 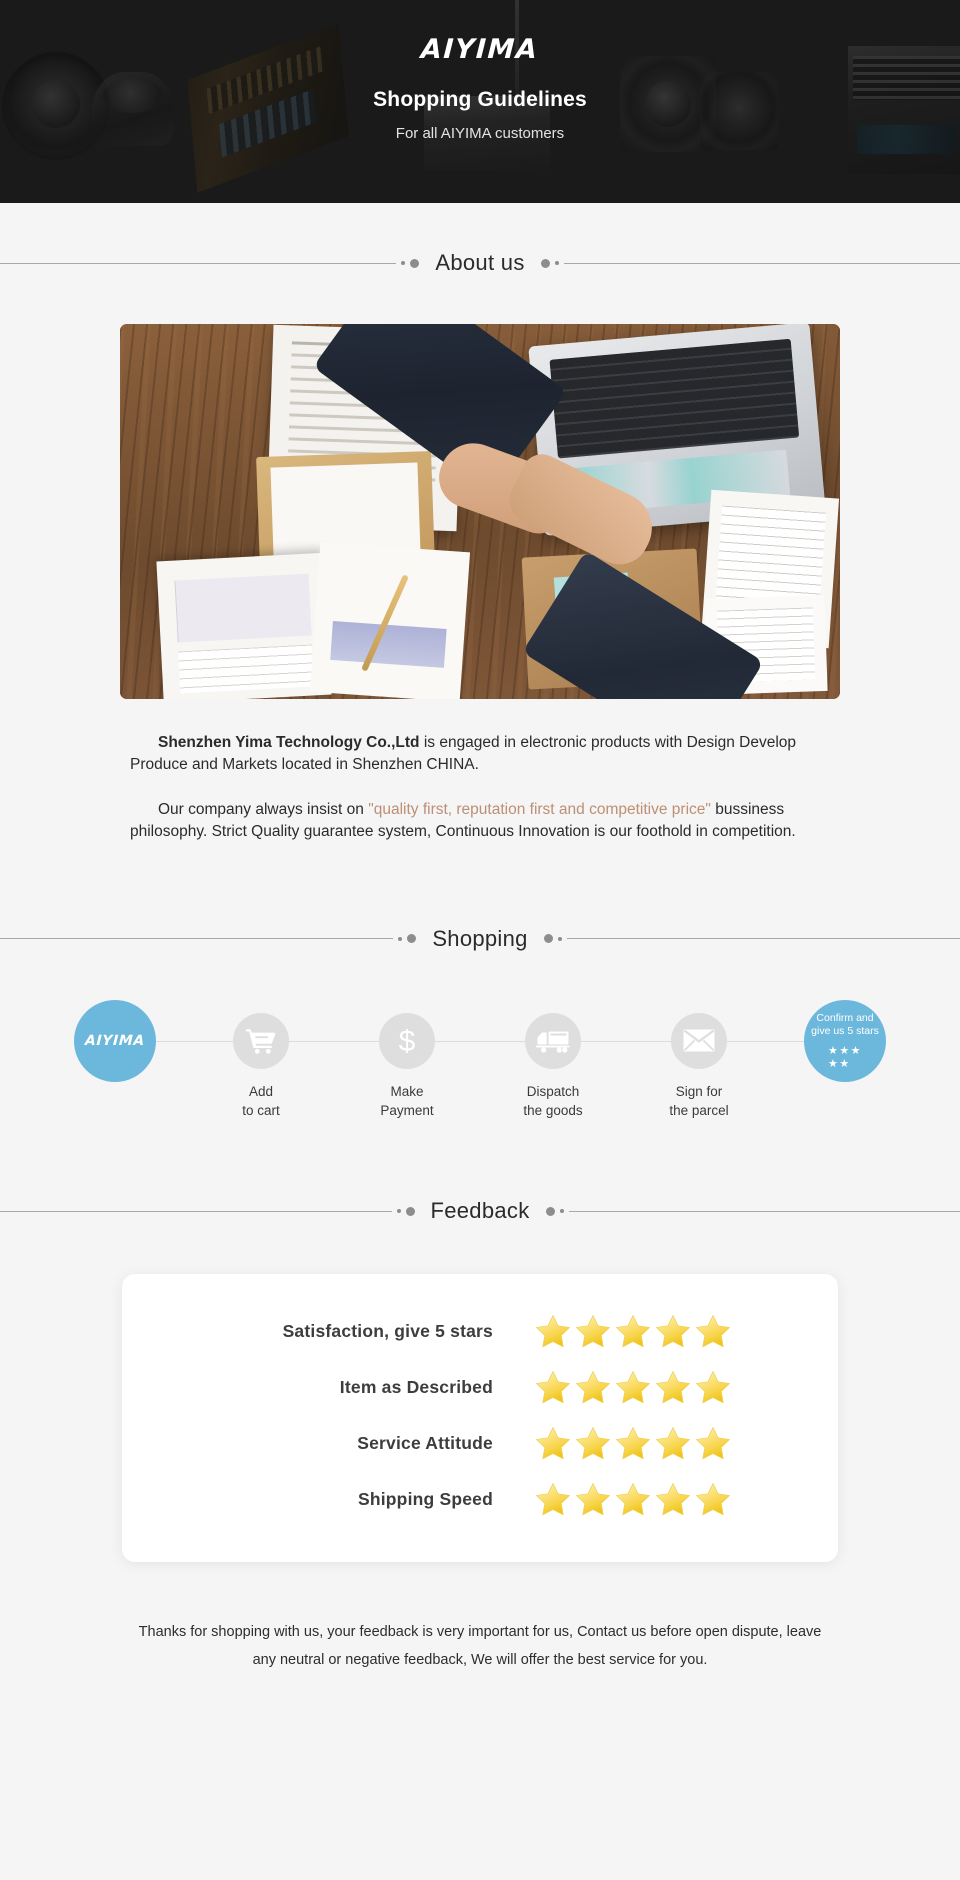 I want to click on aiyima-brand-logo: AIYIMA, so click(x=480, y=49).